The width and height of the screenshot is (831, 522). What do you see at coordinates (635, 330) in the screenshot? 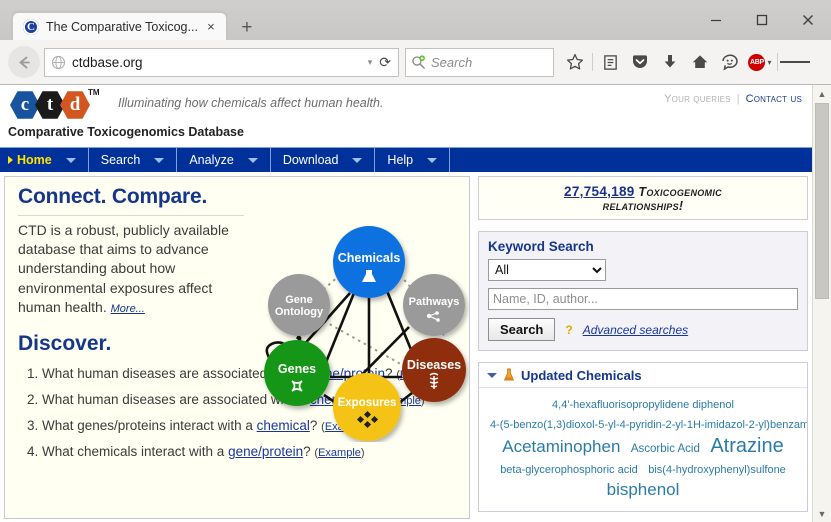
I see `advanced-searches-link: Advanced searches` at bounding box center [635, 330].